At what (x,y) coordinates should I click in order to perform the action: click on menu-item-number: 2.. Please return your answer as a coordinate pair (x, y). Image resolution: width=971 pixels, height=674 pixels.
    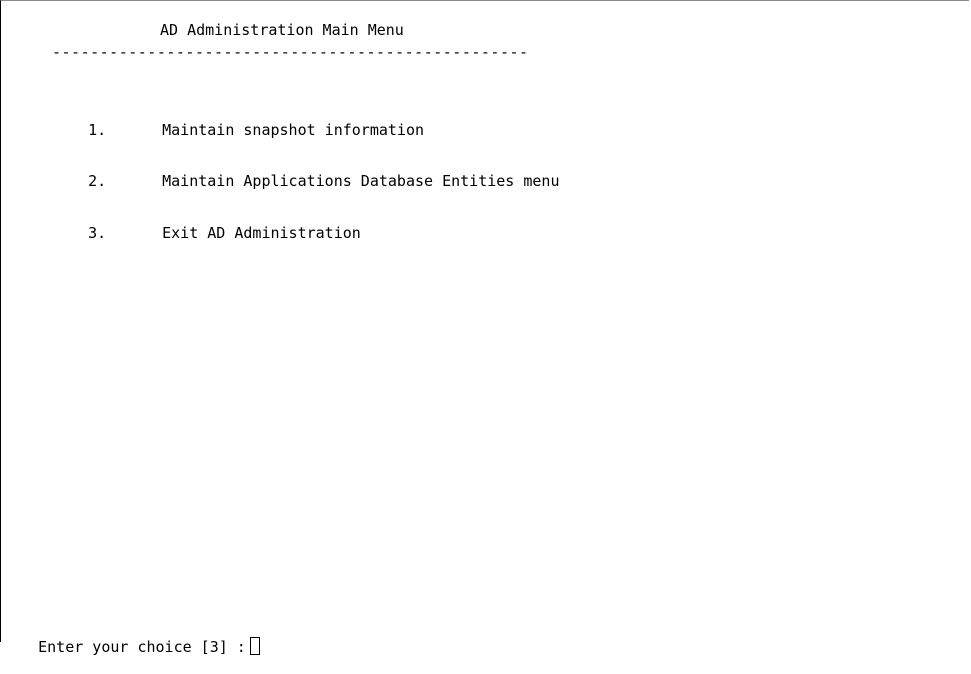
    Looking at the image, I should click on (97, 181).